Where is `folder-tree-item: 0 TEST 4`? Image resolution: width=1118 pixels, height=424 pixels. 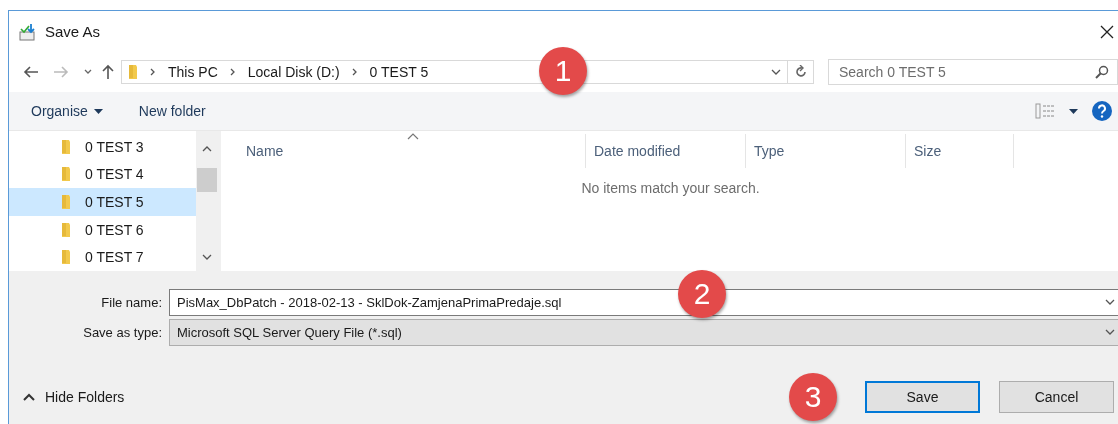
folder-tree-item: 0 TEST 4 is located at coordinates (102, 174).